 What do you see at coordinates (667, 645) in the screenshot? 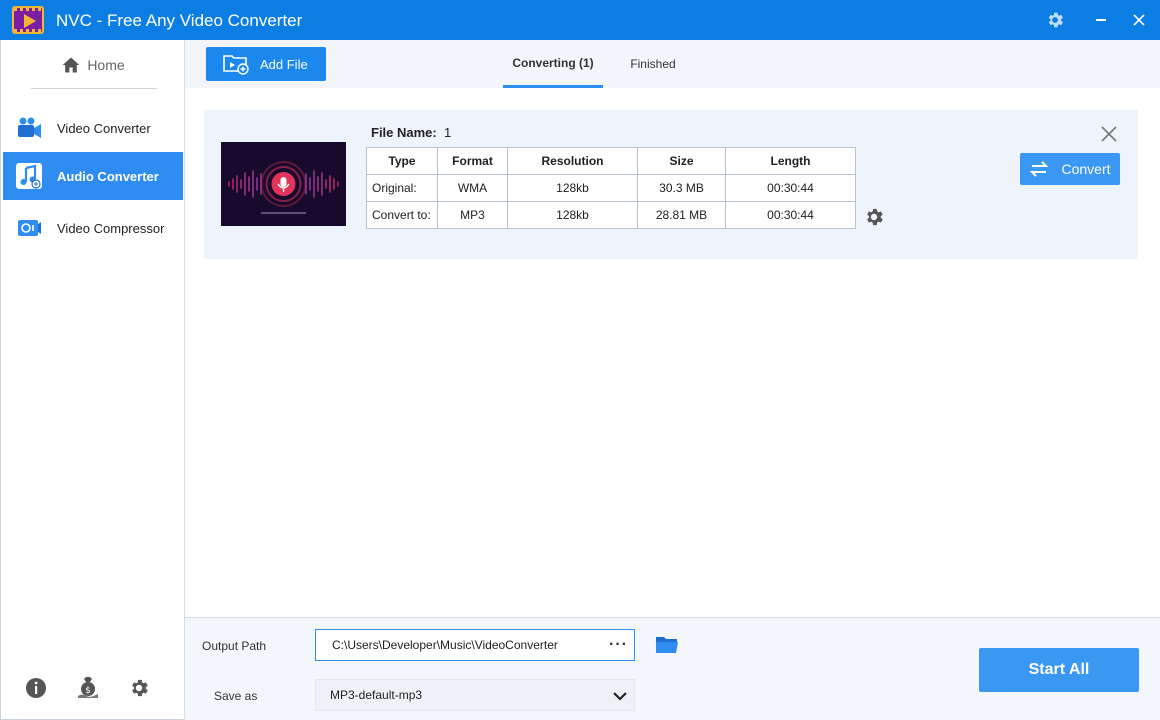
I see `open-folder-icon` at bounding box center [667, 645].